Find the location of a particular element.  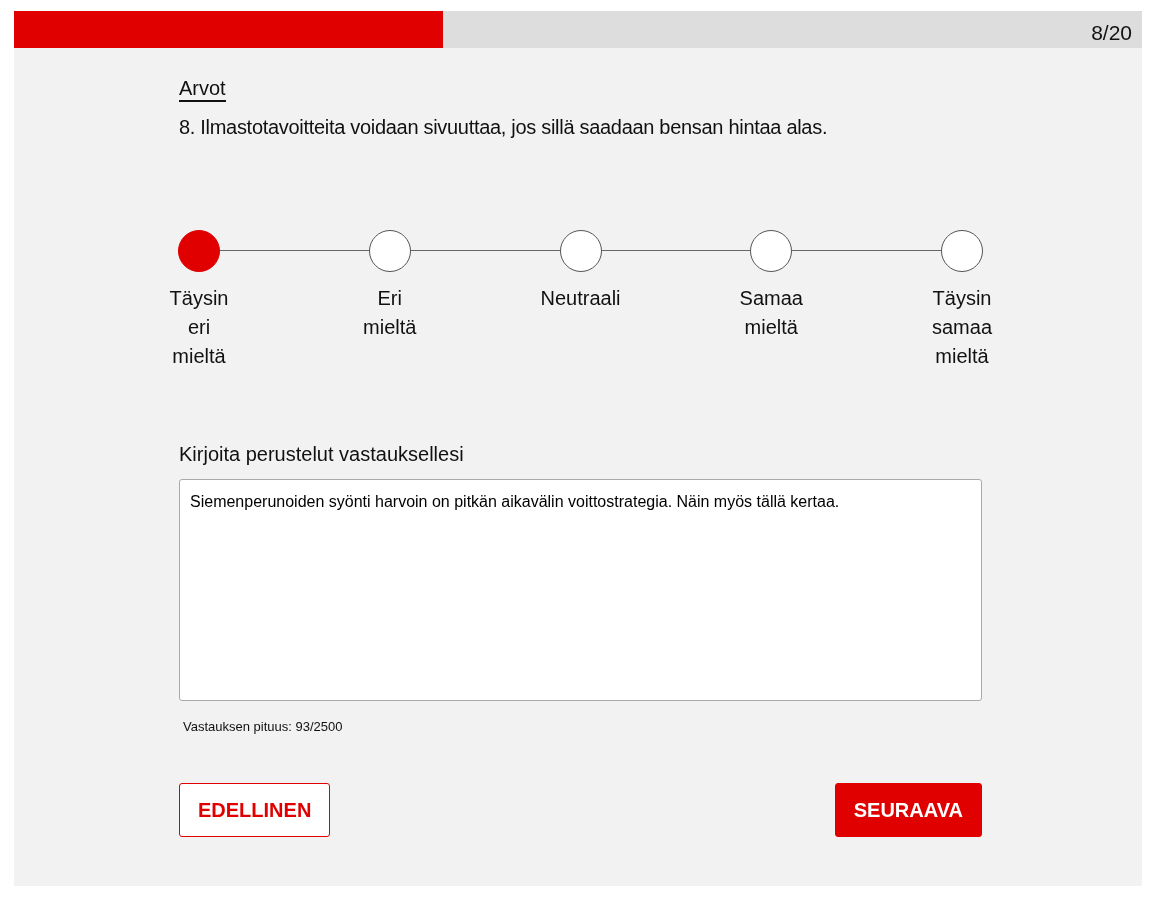

next-button: SEURAAVA is located at coordinates (908, 809).